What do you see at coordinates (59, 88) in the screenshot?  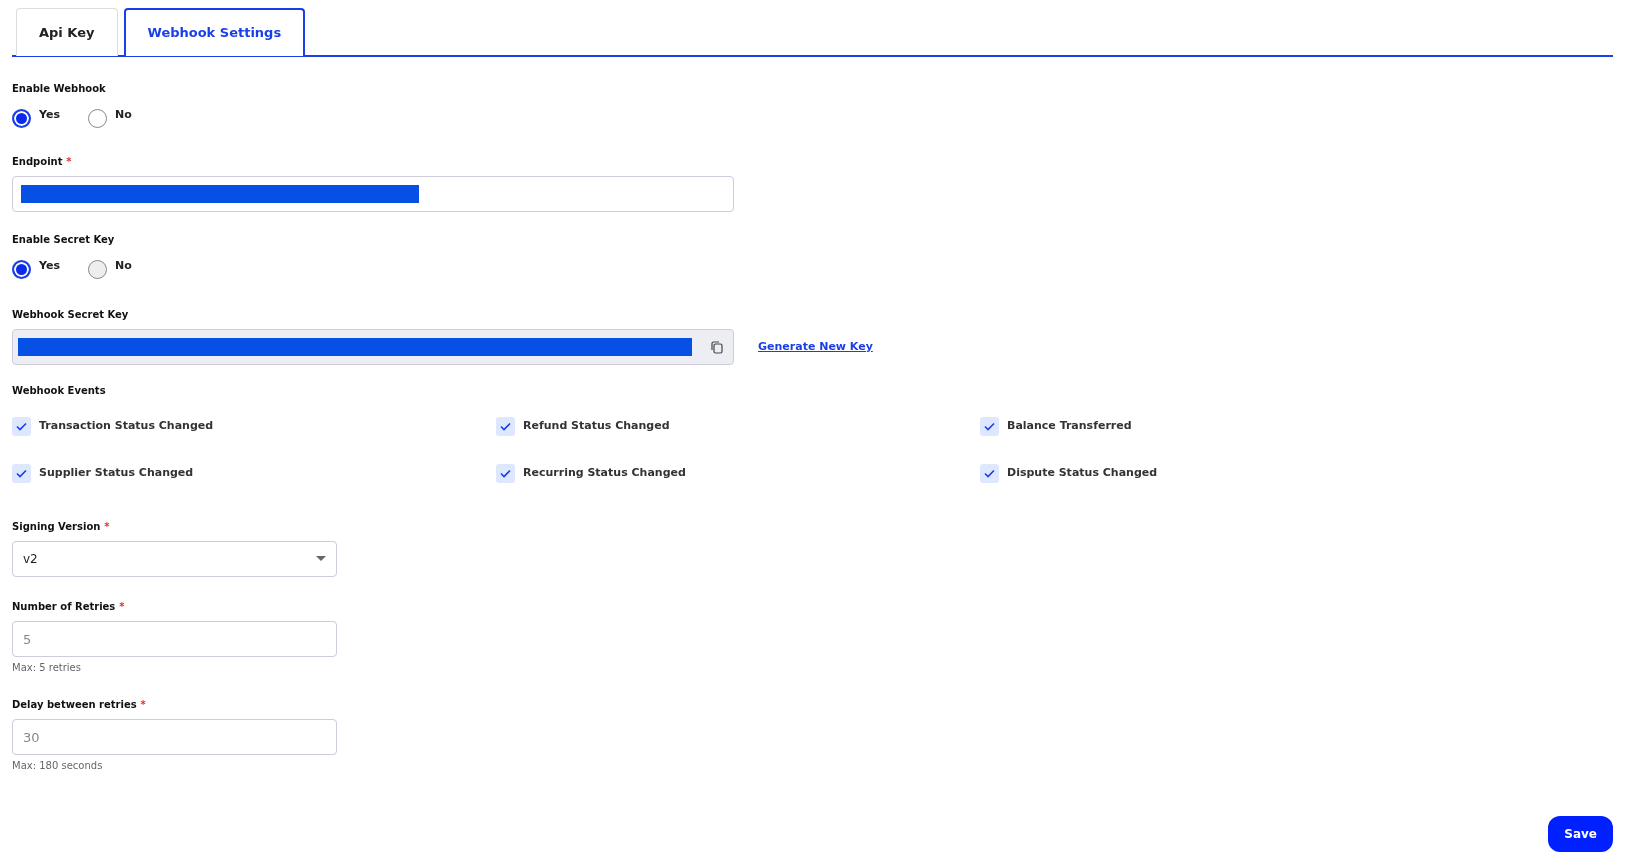 I see `field-label: Enable Webhook` at bounding box center [59, 88].